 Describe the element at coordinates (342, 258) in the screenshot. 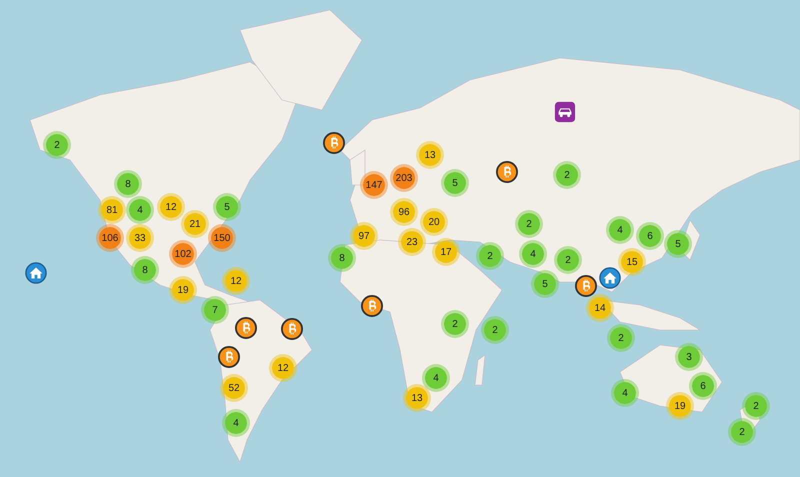

I see `cluster-marker: 8` at that location.